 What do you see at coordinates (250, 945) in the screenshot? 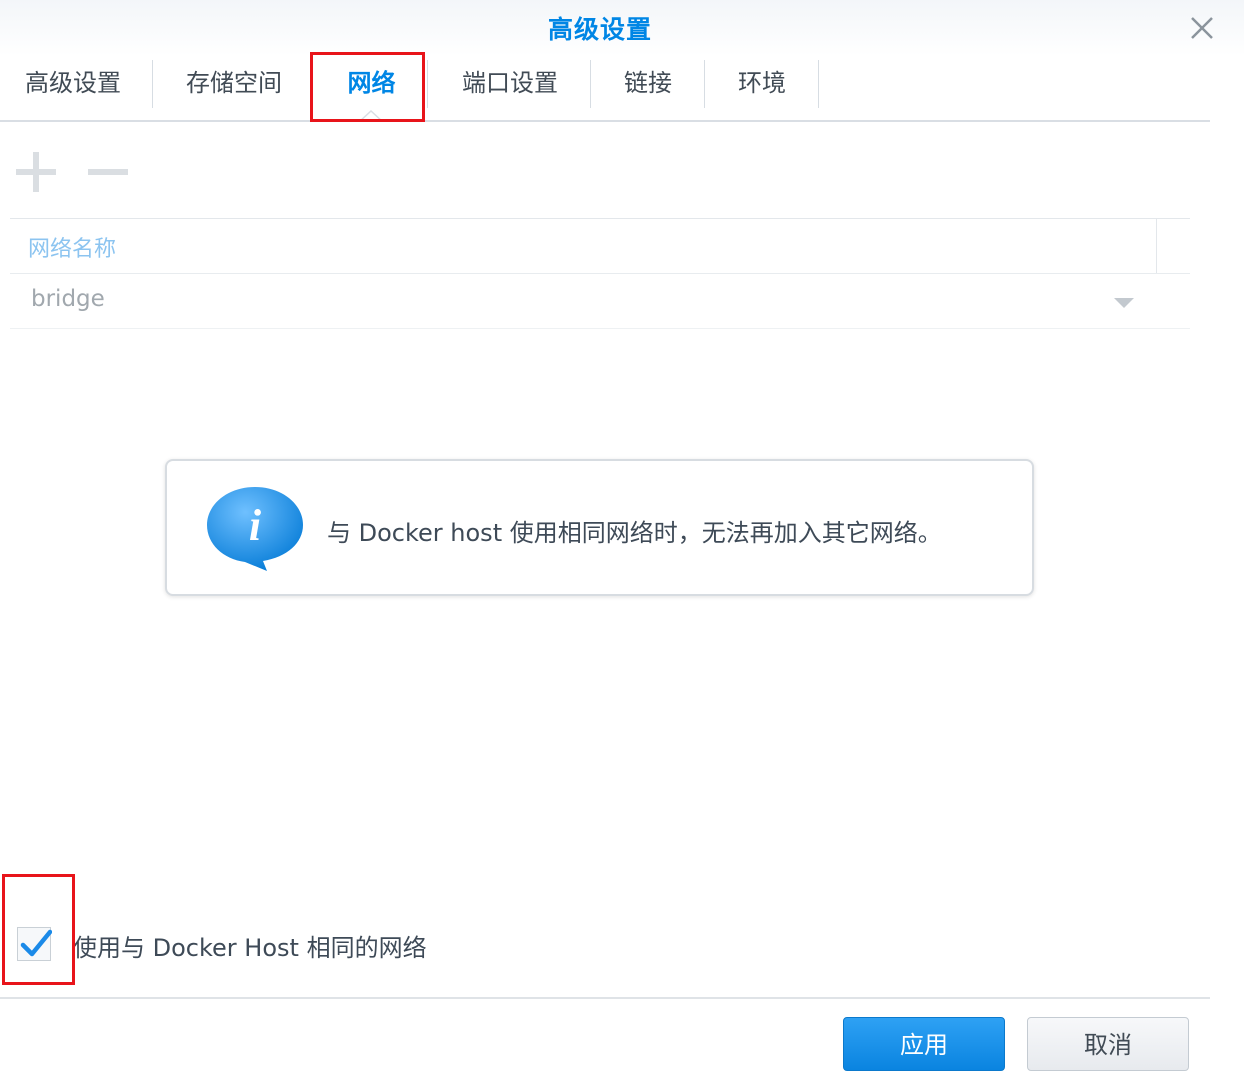
I see `use-host-network-label: 使用与 Docker Host 相同的网络` at bounding box center [250, 945].